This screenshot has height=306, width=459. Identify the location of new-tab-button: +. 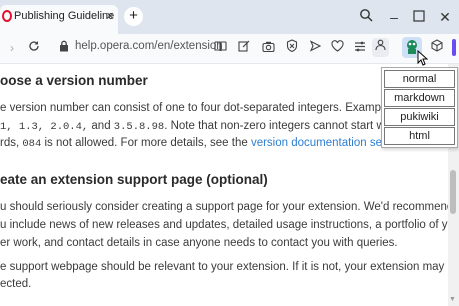
(133, 16).